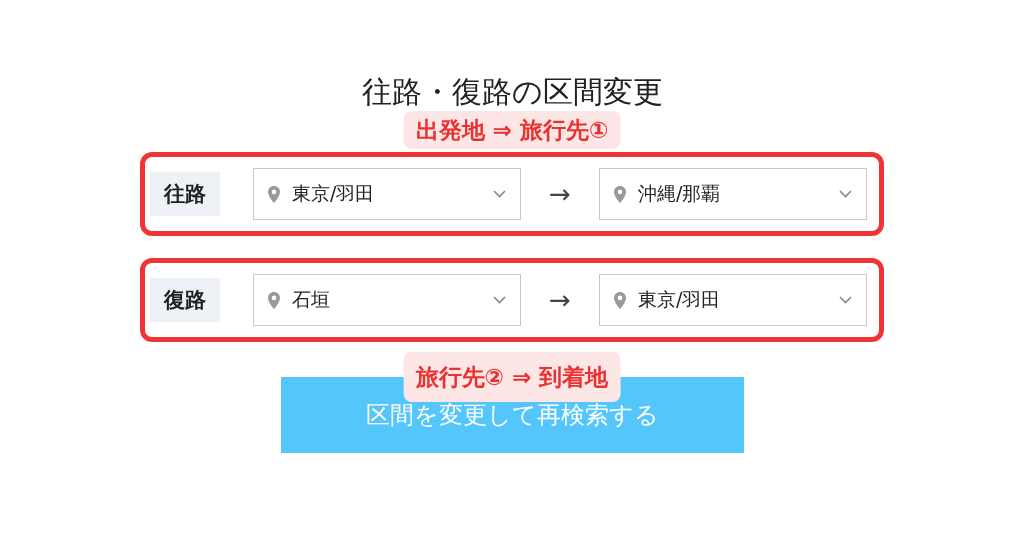  I want to click on location-dropdown: 石垣, so click(387, 300).